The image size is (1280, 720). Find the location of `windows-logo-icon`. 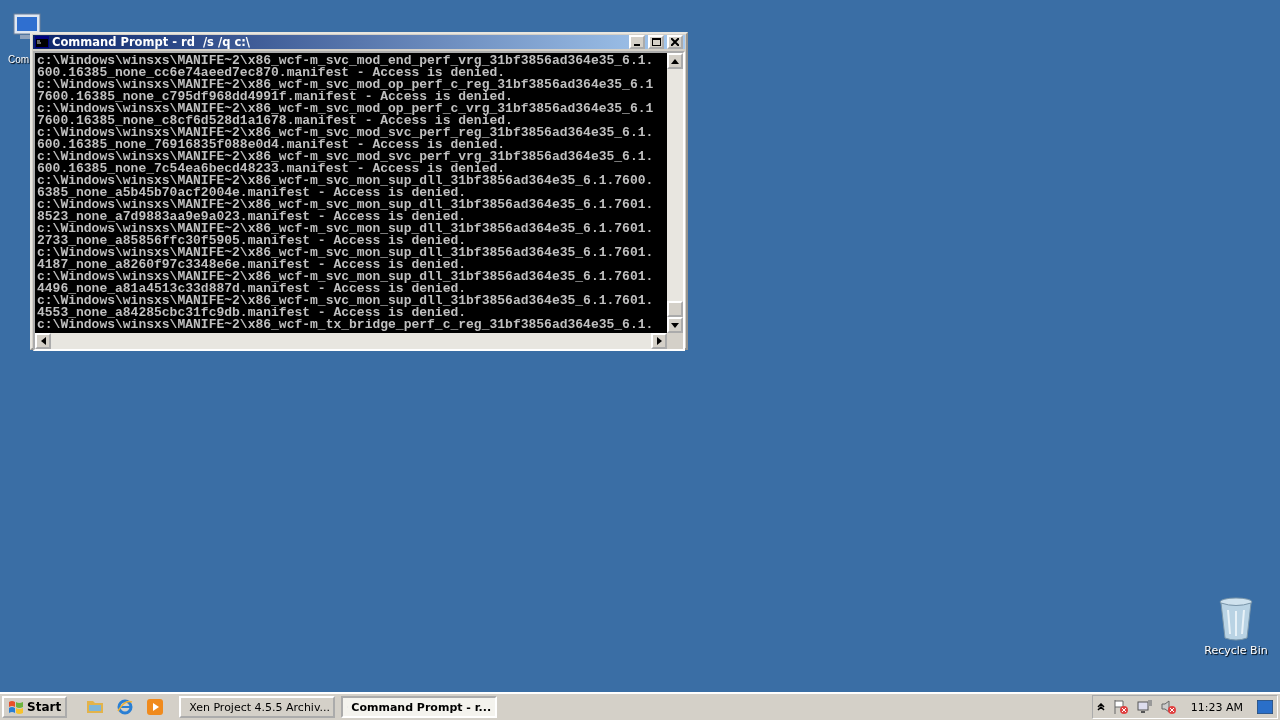

windows-logo-icon is located at coordinates (16, 707).